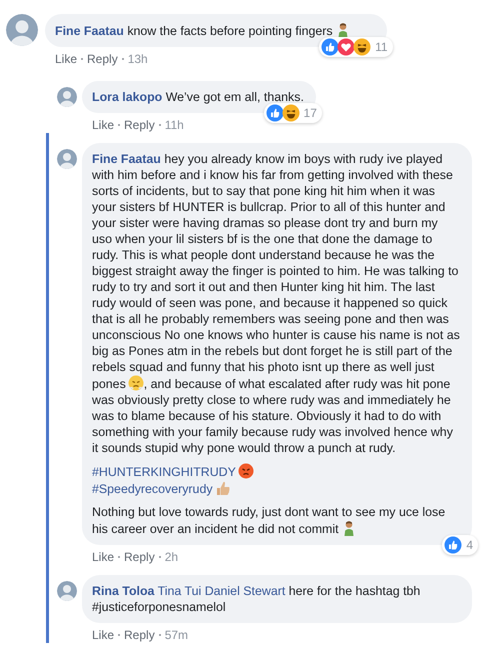  What do you see at coordinates (174, 125) in the screenshot?
I see `timestamp: 11h` at bounding box center [174, 125].